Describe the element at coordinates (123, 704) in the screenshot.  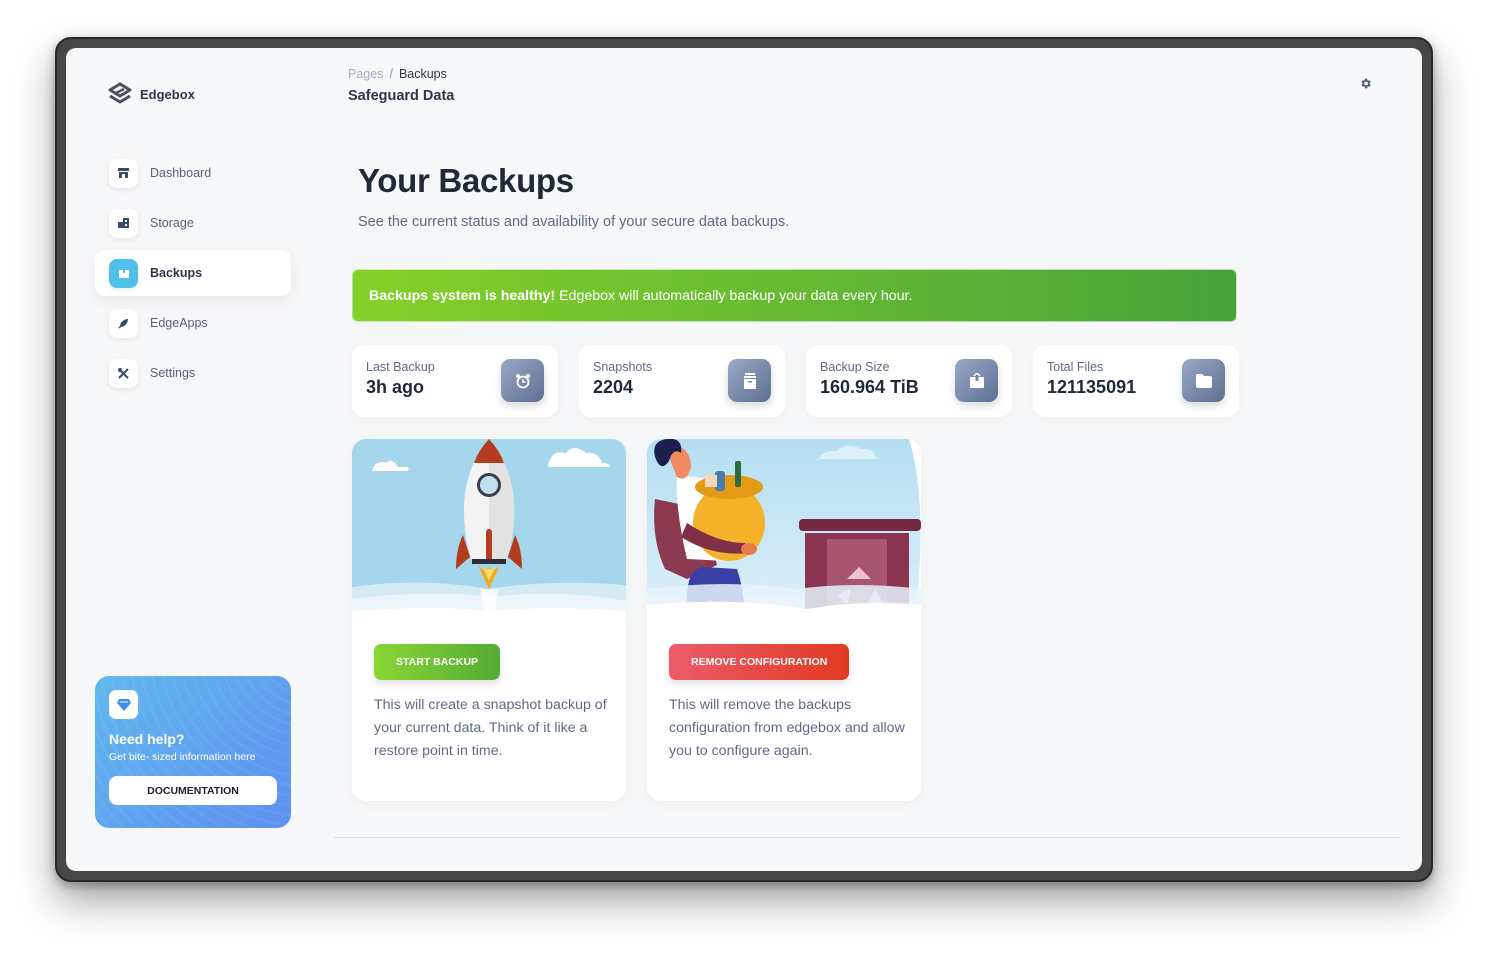
I see `diamond-icon` at that location.